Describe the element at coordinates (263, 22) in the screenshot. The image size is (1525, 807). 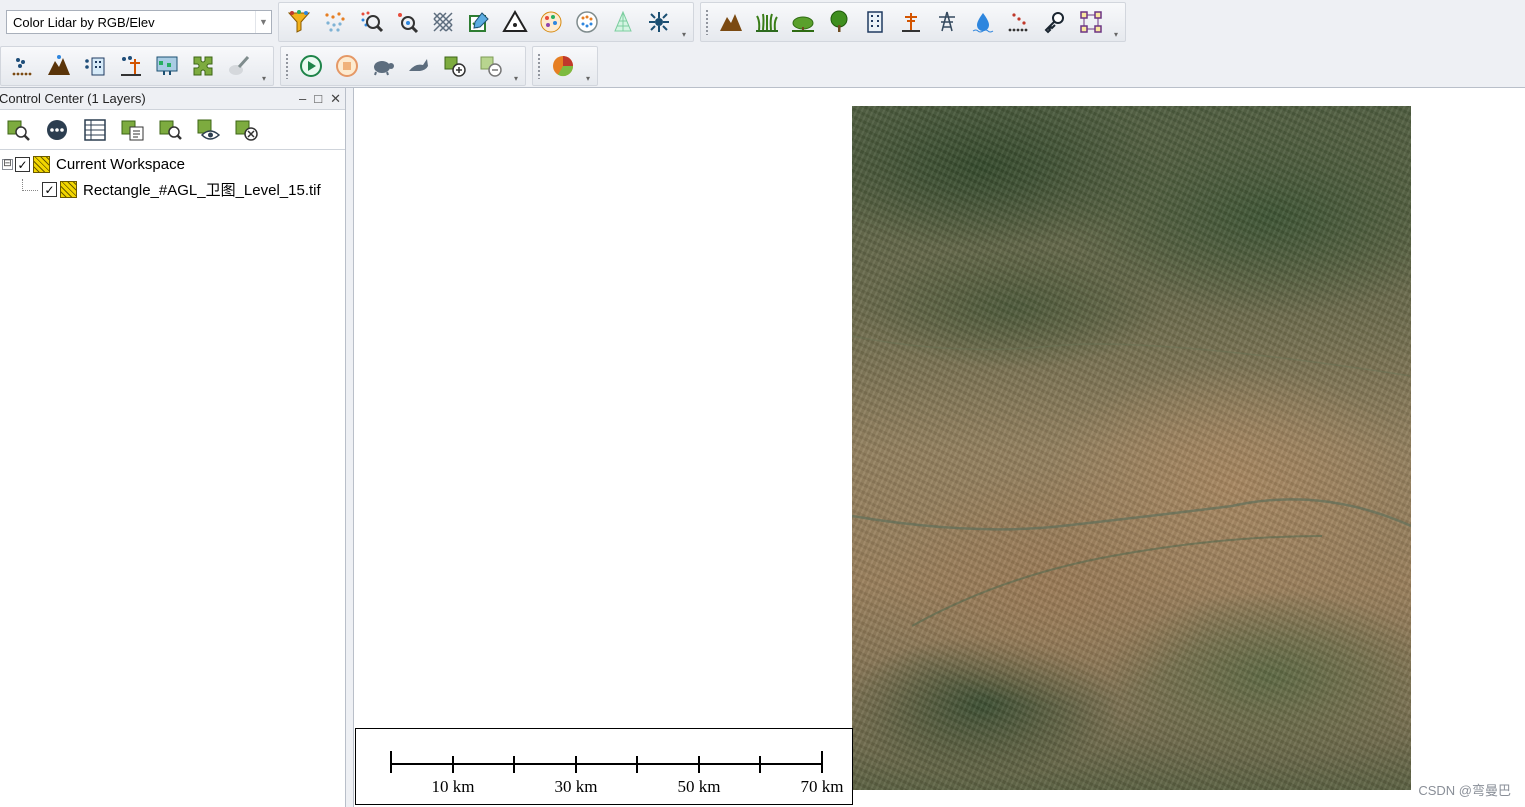
I see `chevron-down-icon: ▼` at that location.